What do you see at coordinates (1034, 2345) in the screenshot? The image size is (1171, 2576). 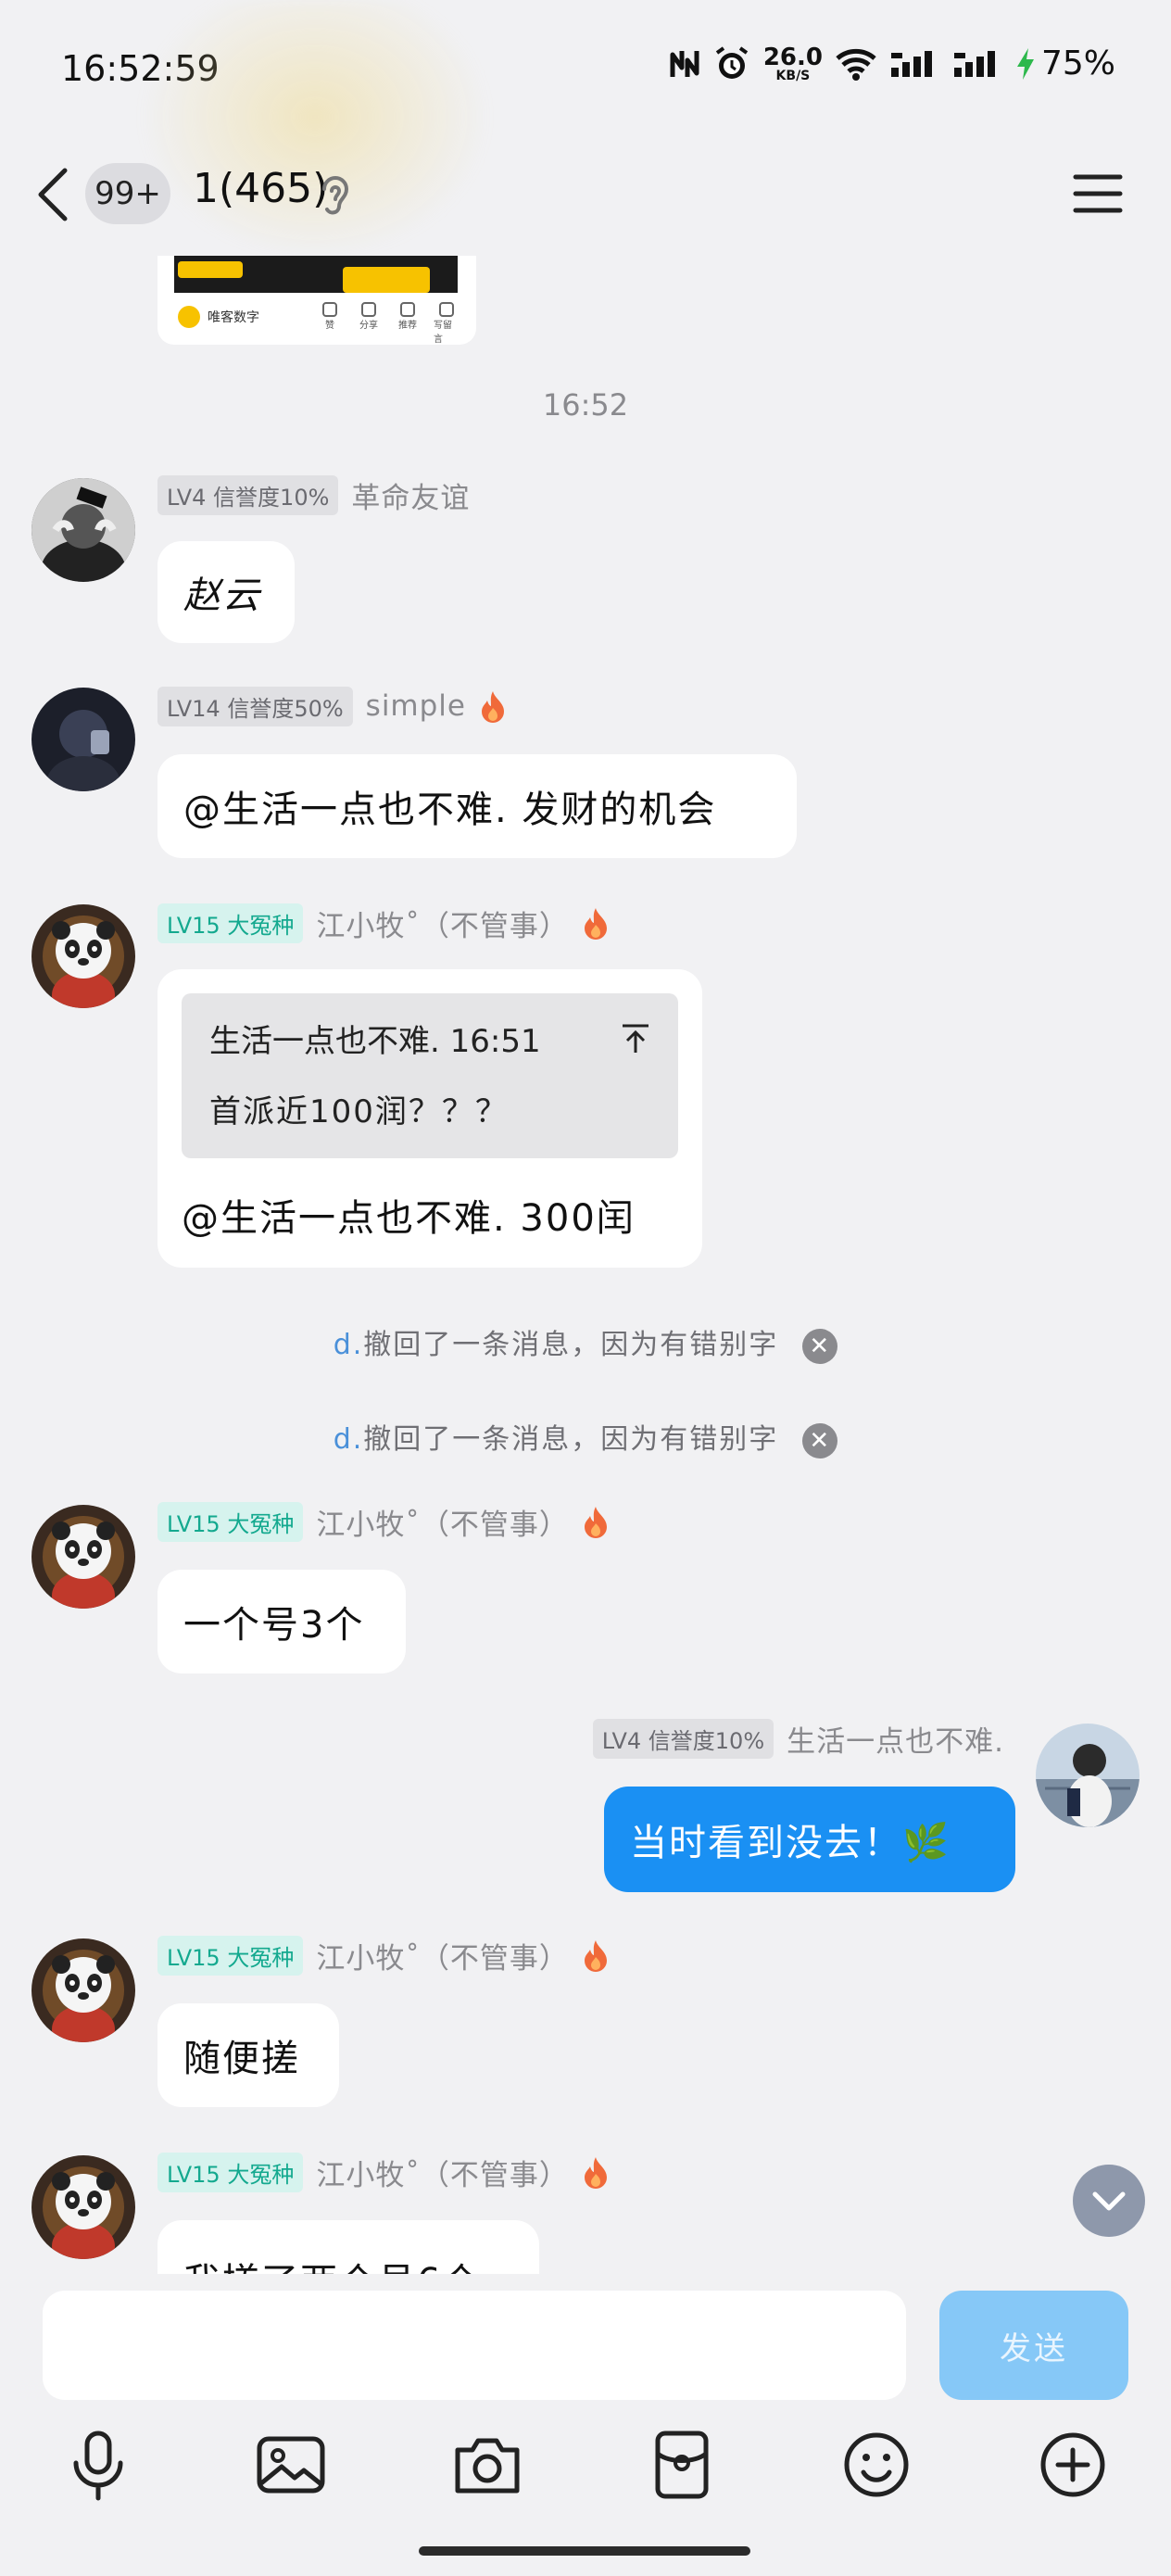 I see `send-button: 发送` at bounding box center [1034, 2345].